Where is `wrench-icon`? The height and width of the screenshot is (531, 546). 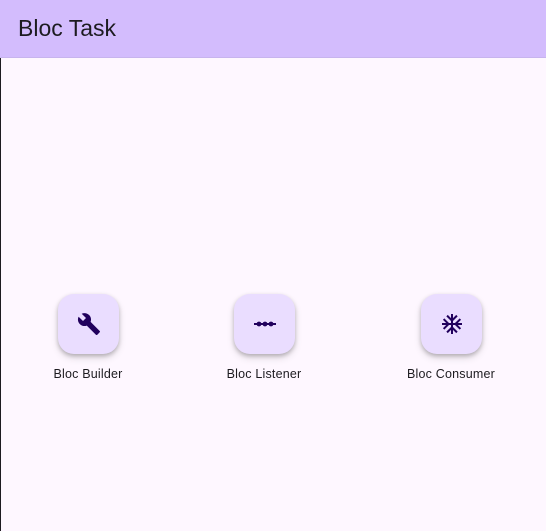 wrench-icon is located at coordinates (89, 324).